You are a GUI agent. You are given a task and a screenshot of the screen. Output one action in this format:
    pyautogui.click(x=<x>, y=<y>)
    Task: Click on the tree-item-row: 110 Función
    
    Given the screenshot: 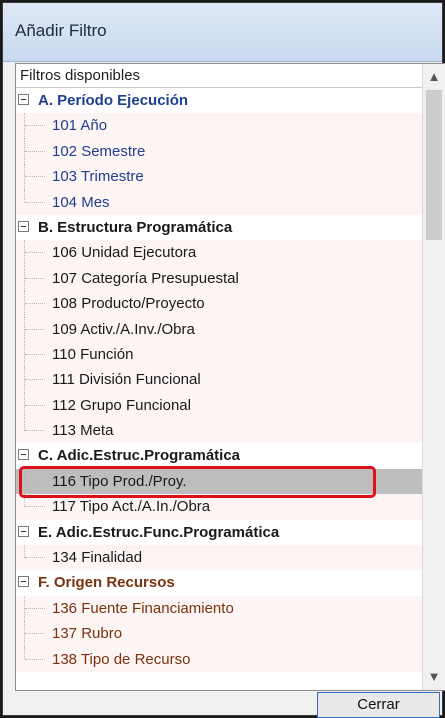 What is the action you would take?
    pyautogui.click(x=220, y=354)
    